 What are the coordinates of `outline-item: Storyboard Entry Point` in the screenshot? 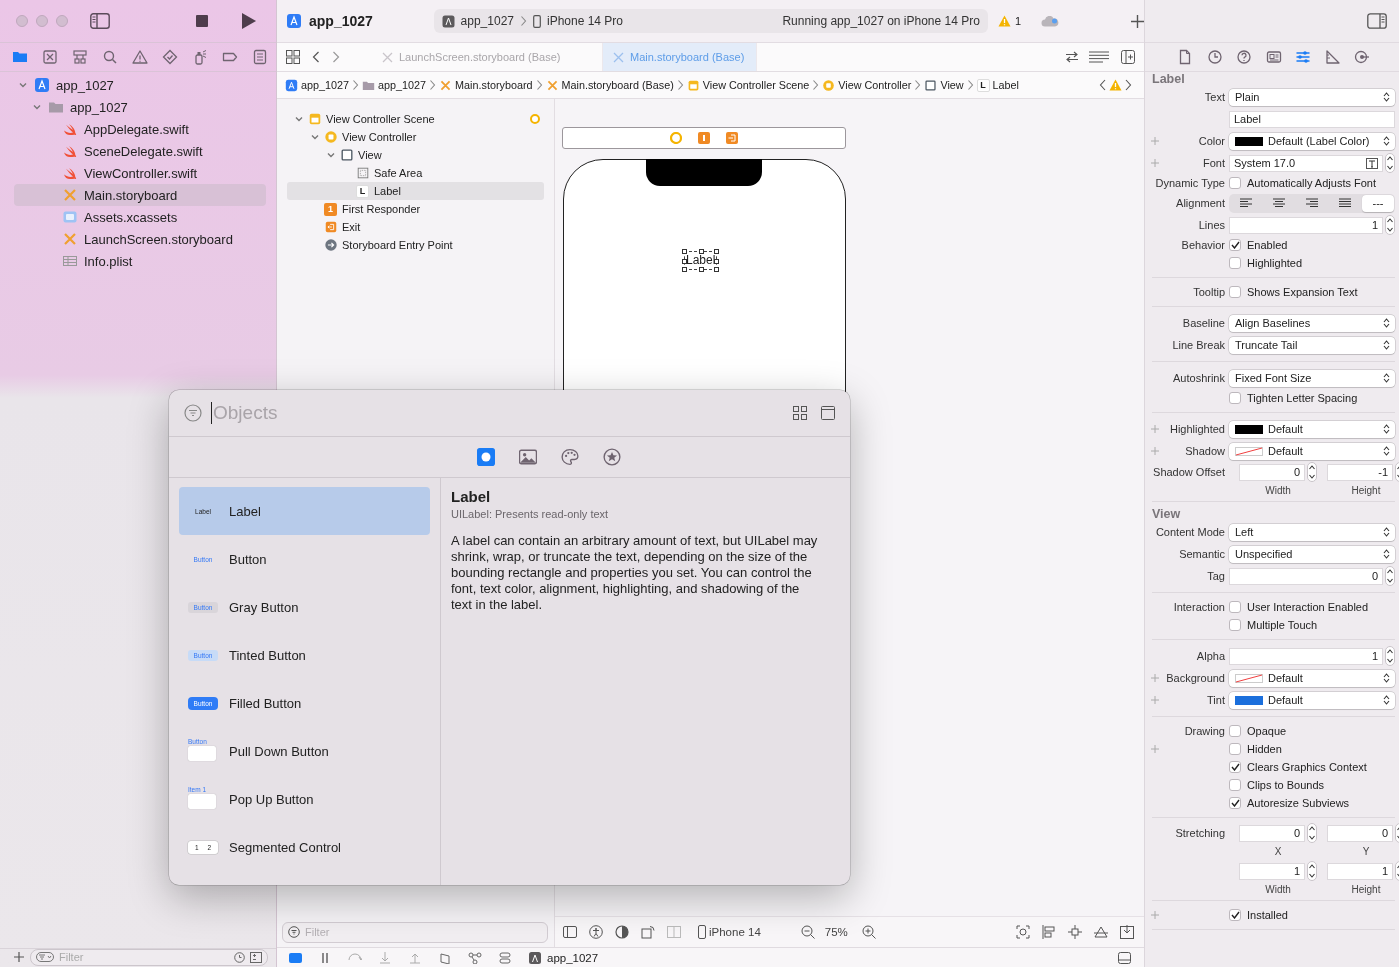 It's located at (415, 245).